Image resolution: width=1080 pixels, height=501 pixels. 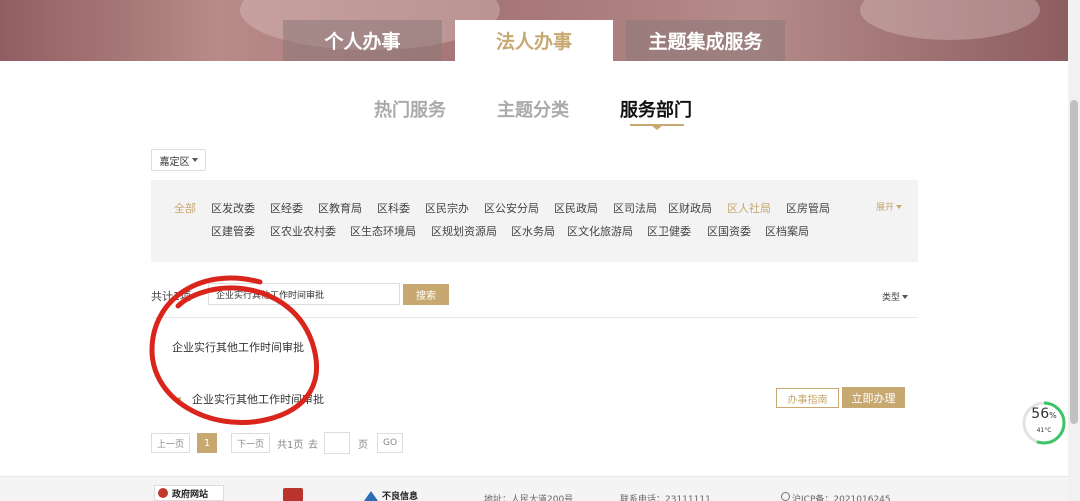 I want to click on gauge-temperature: 41°C, so click(x=1044, y=430).